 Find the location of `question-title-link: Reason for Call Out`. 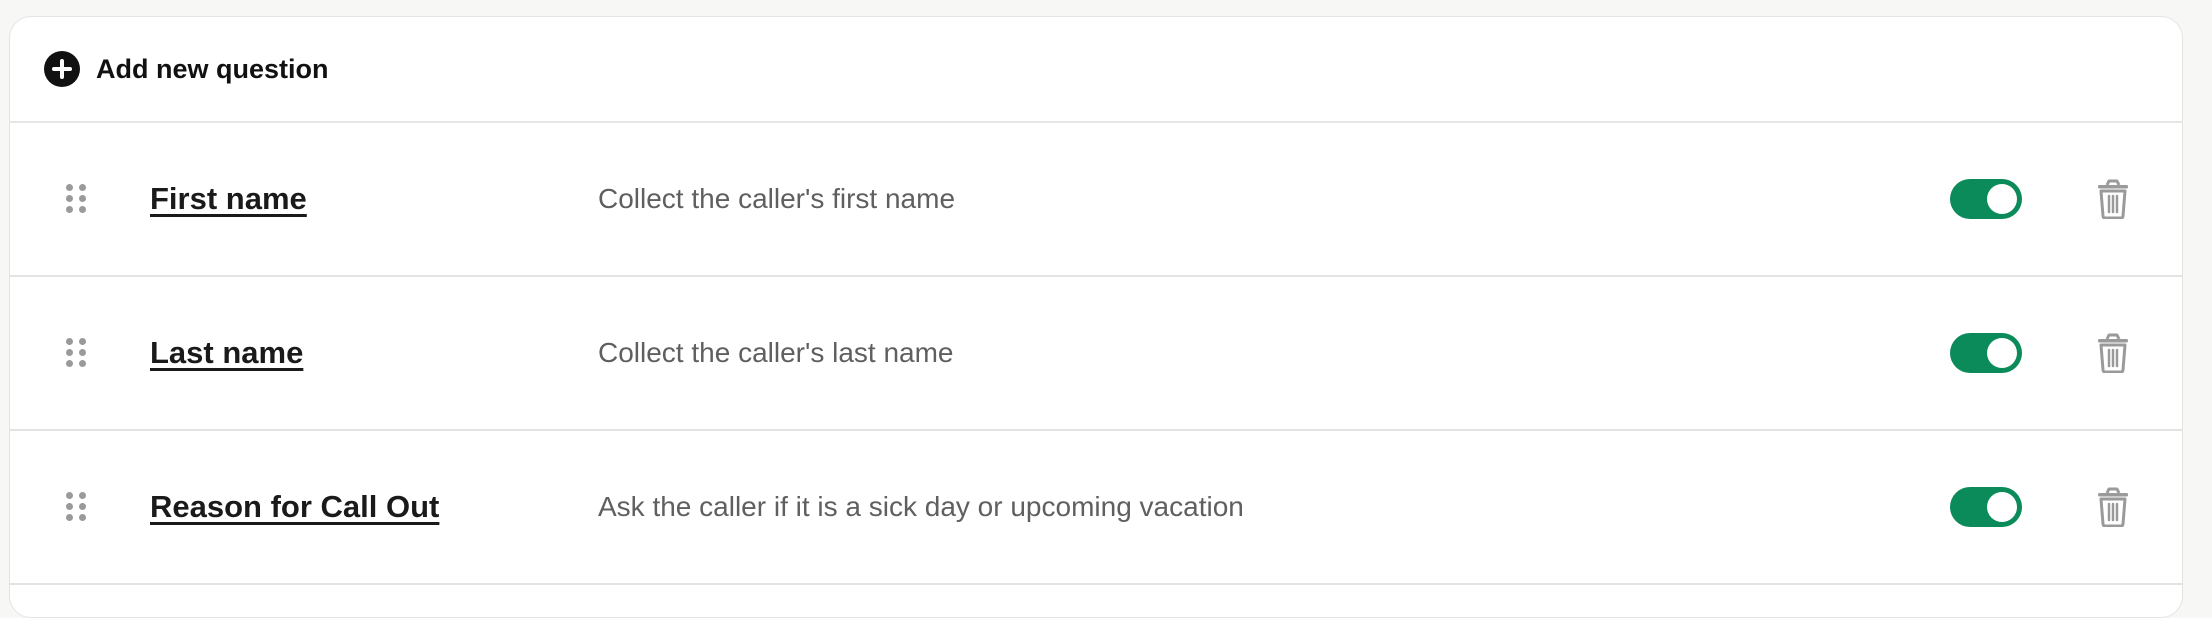

question-title-link: Reason for Call Out is located at coordinates (294, 507).